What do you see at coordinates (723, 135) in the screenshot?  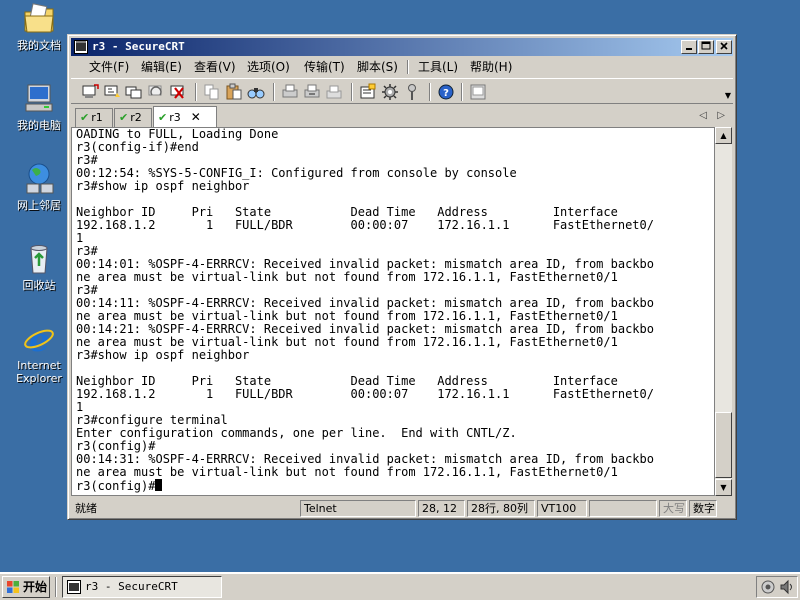 I see `scroll-up-icon: ▲` at bounding box center [723, 135].